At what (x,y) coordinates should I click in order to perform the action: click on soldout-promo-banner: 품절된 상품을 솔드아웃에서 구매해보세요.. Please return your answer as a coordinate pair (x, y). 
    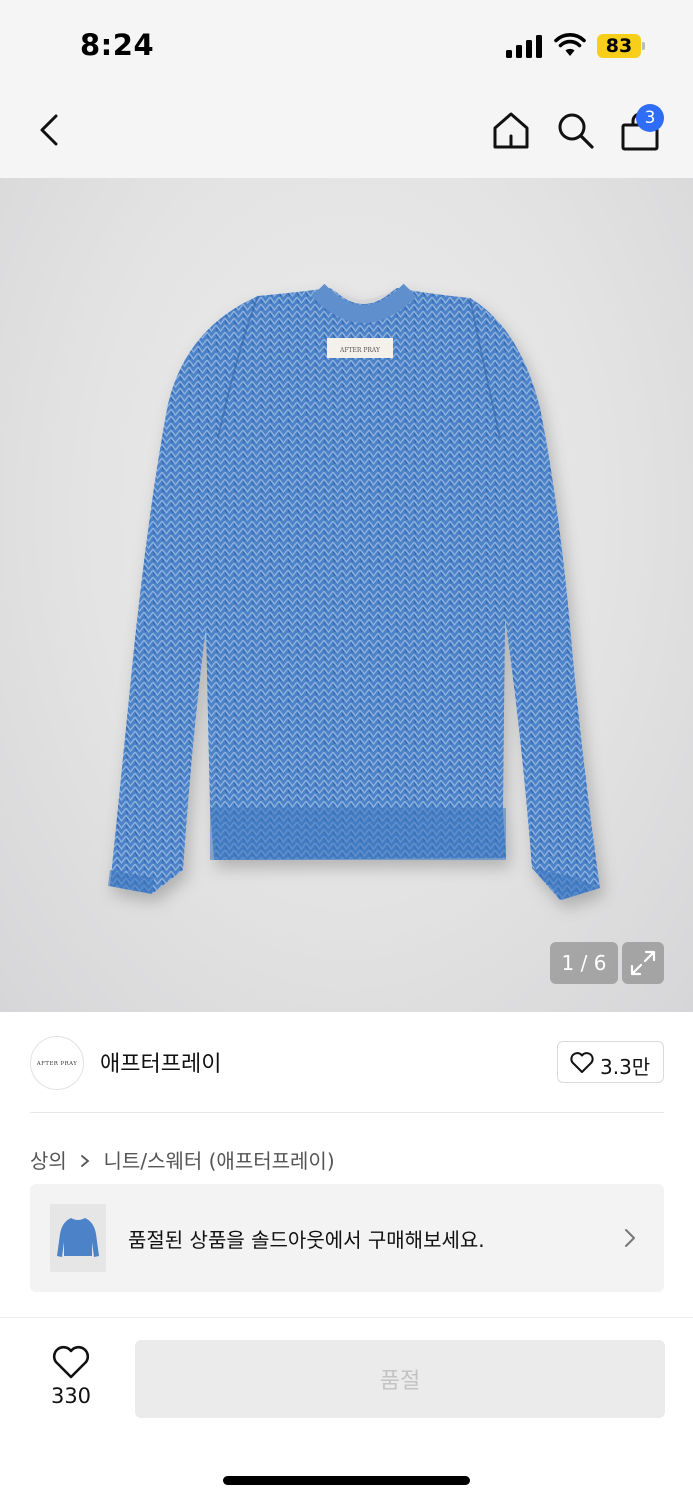
    Looking at the image, I should click on (347, 1238).